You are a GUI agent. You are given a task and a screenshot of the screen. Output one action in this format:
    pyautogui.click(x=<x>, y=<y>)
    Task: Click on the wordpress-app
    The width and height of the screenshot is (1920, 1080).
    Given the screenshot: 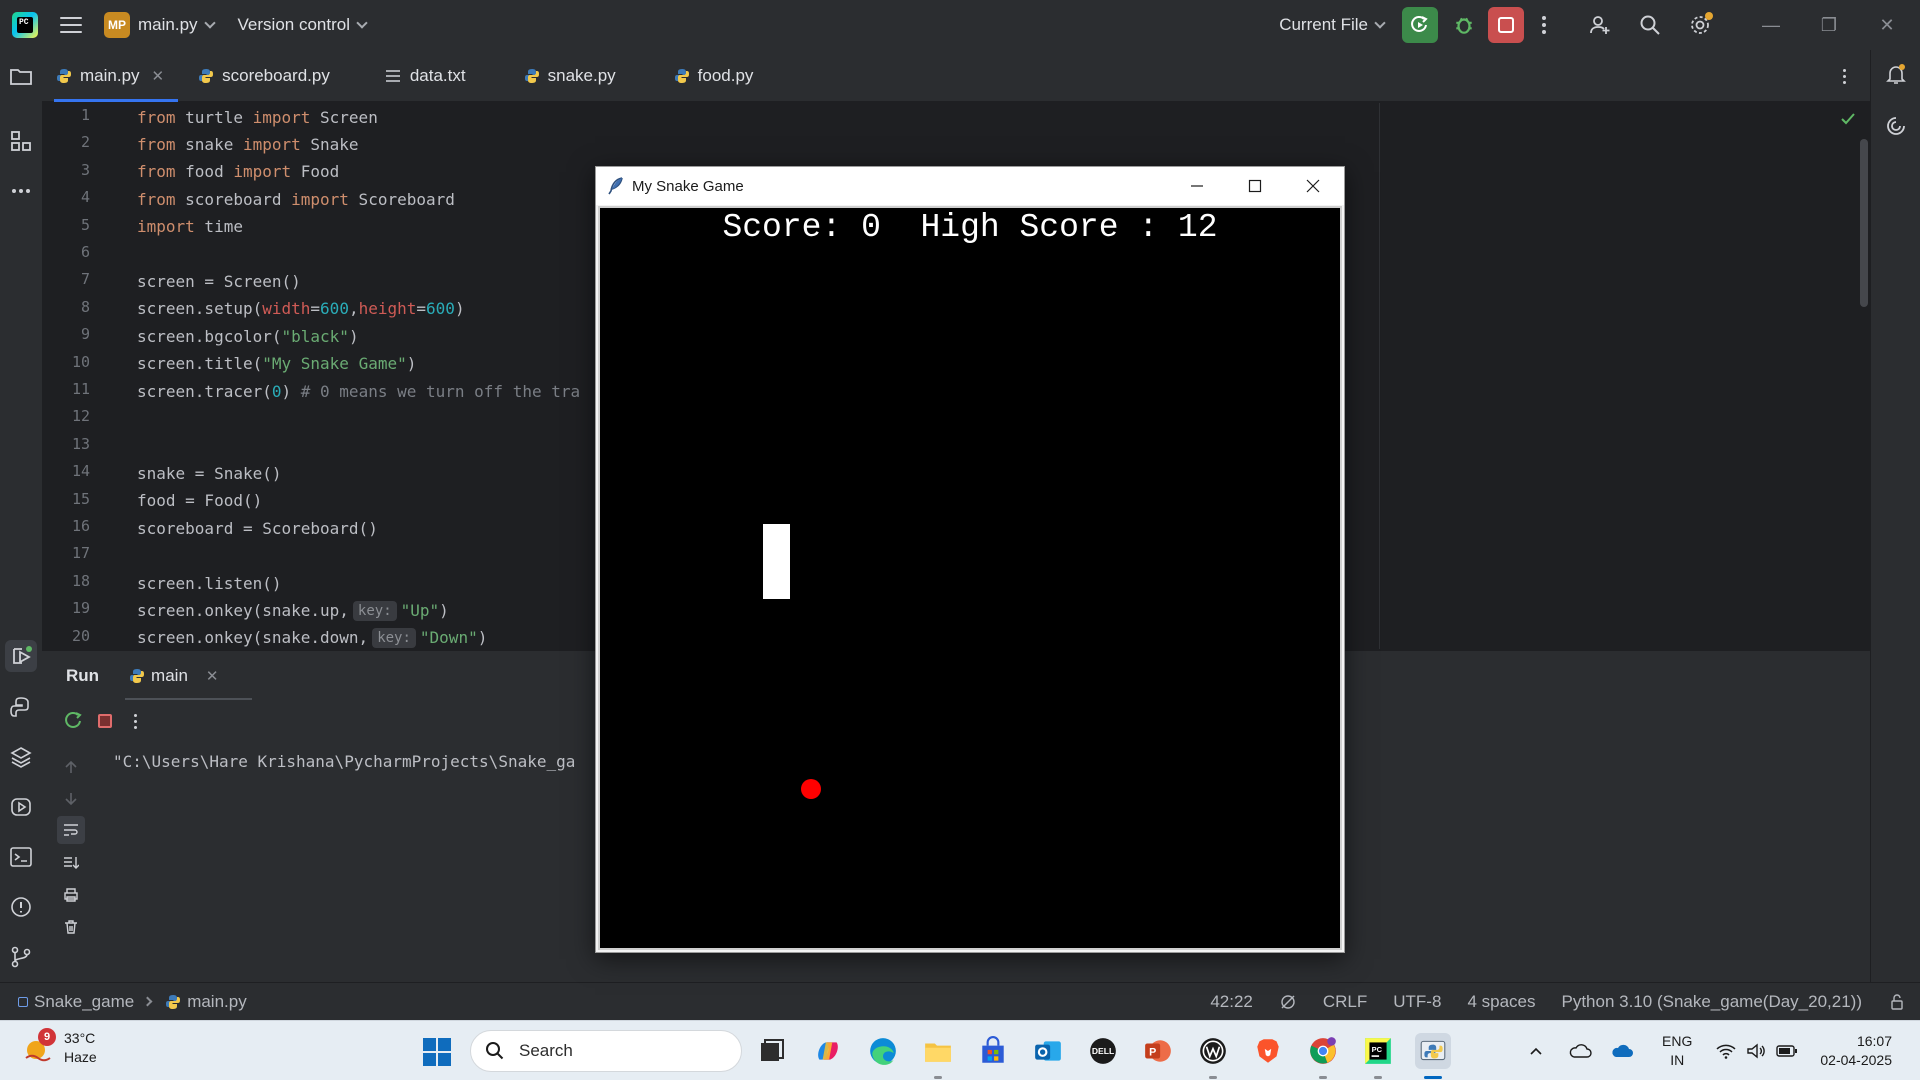 What is the action you would take?
    pyautogui.click(x=1213, y=1056)
    